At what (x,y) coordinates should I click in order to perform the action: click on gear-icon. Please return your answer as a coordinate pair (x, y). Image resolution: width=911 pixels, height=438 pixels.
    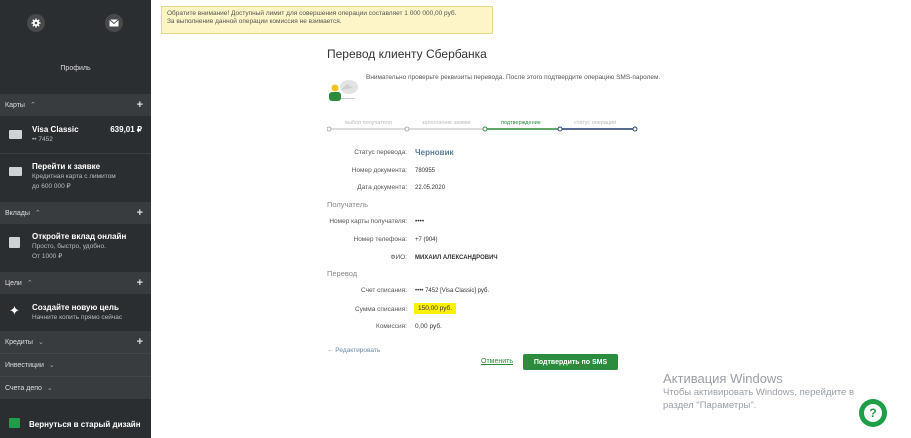
    Looking at the image, I should click on (36, 23).